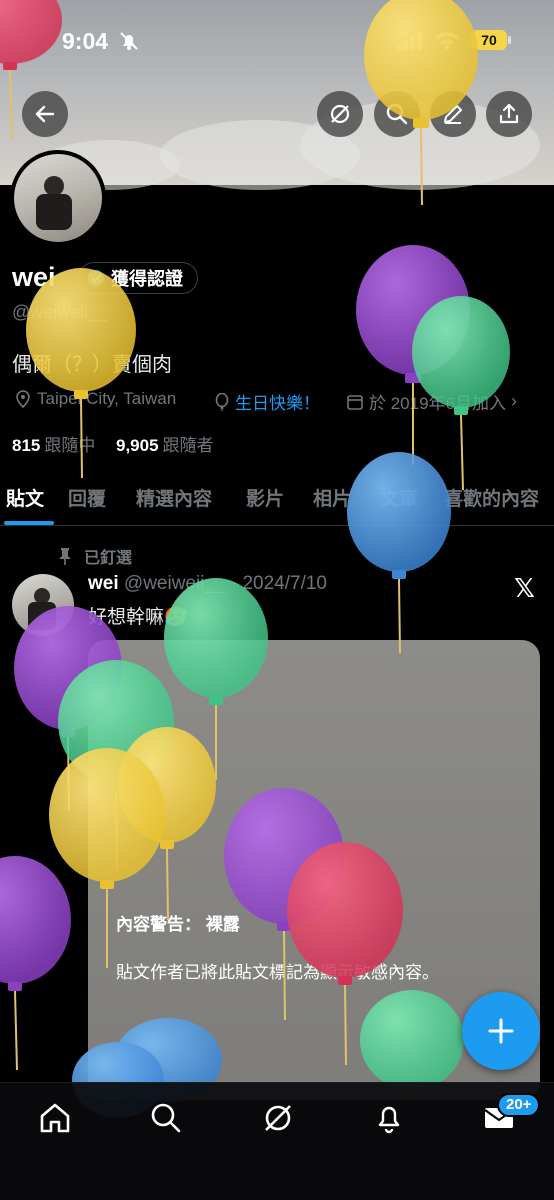  I want to click on profile-name: wei, so click(34, 277).